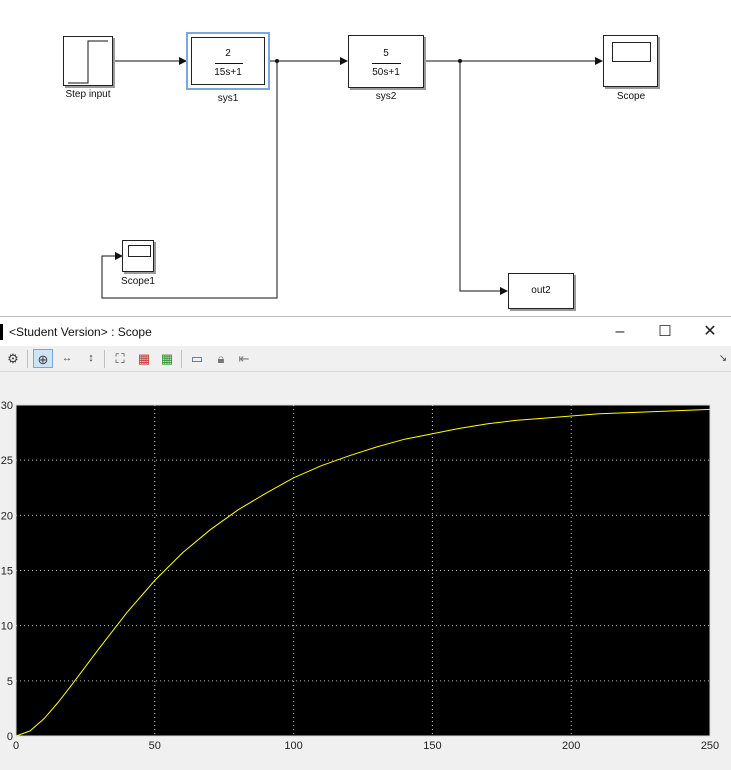  What do you see at coordinates (155, 746) in the screenshot?
I see `x-tick-label: 50` at bounding box center [155, 746].